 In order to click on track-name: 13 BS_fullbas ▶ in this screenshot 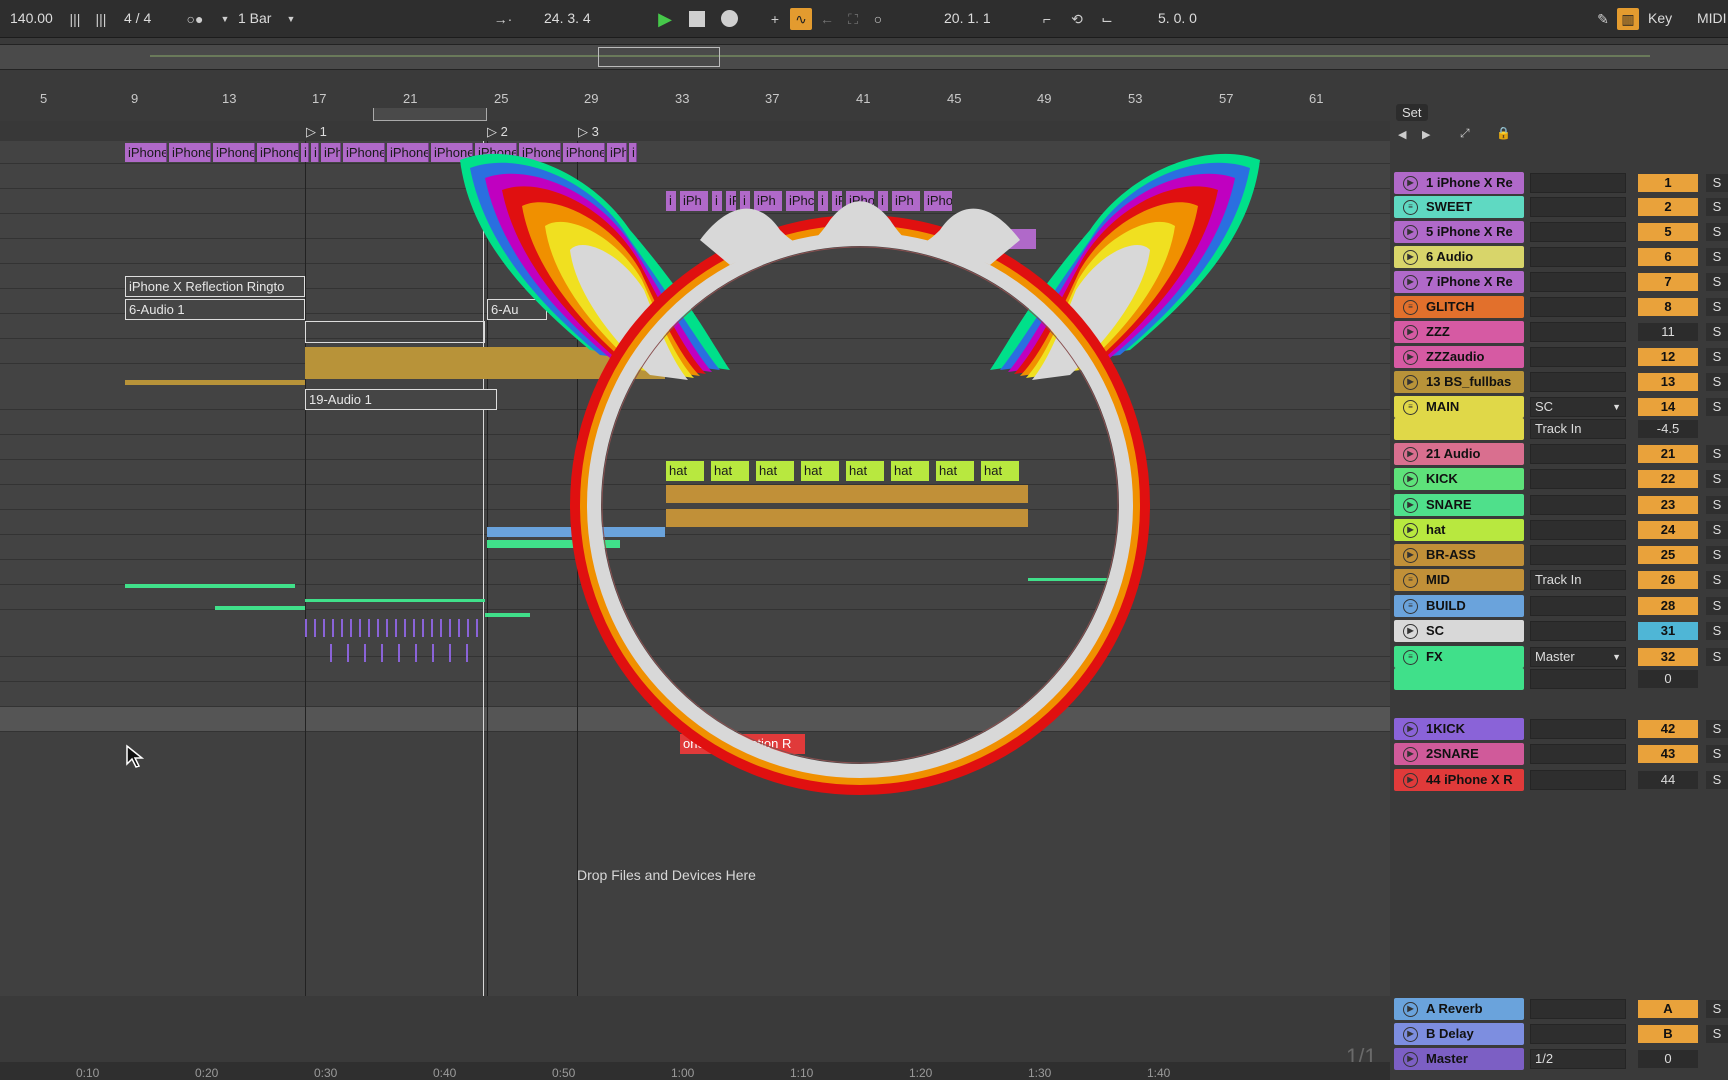, I will do `click(1459, 382)`.